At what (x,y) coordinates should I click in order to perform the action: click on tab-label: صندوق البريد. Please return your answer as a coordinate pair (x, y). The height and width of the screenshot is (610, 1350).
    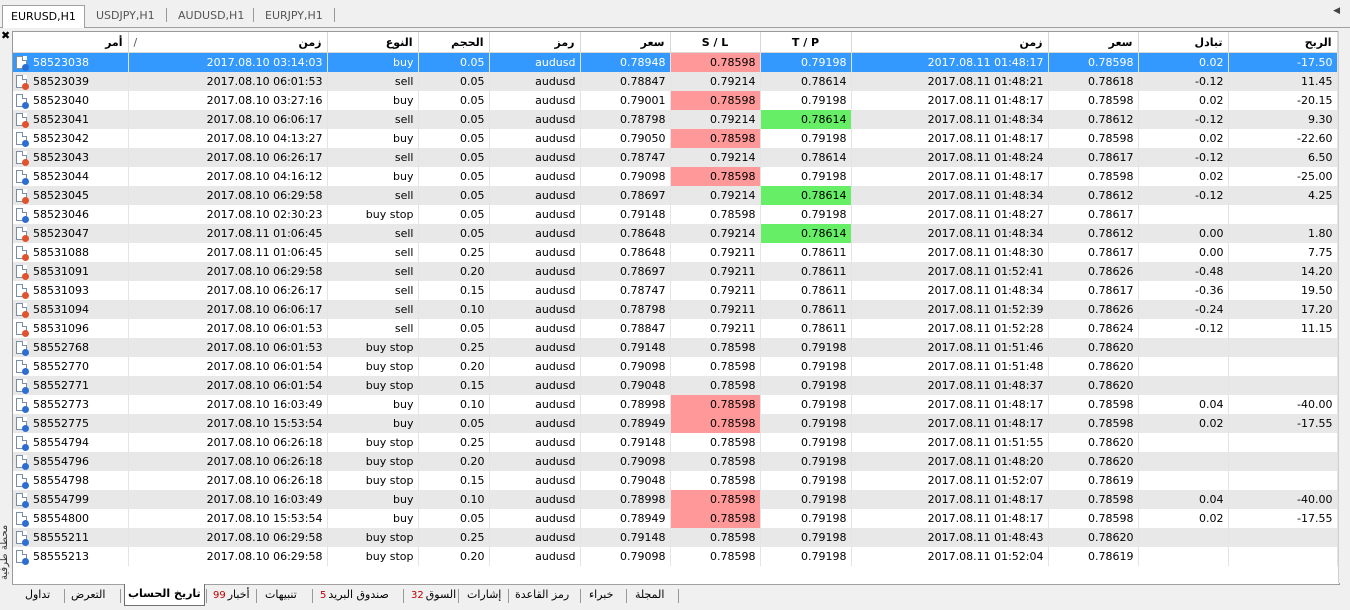
    Looking at the image, I should click on (358, 594).